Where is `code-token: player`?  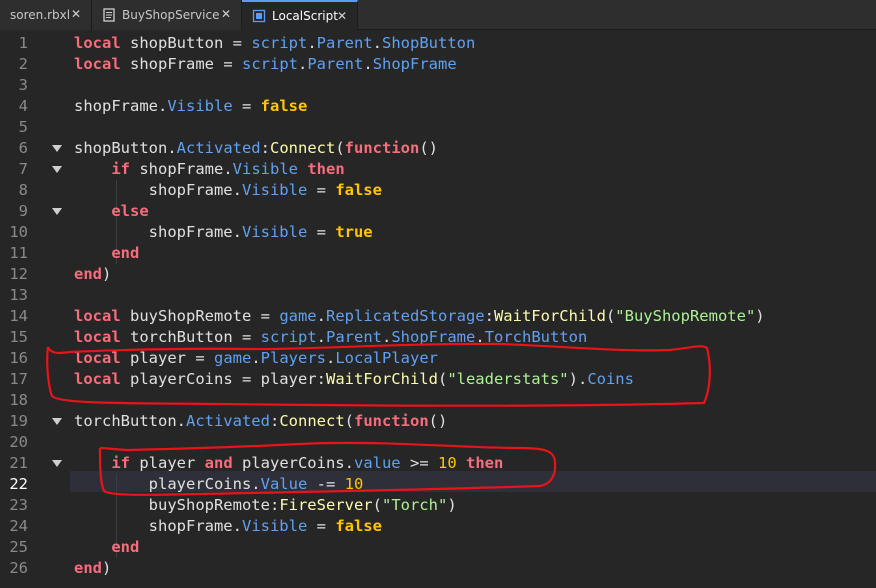 code-token: player is located at coordinates (167, 463).